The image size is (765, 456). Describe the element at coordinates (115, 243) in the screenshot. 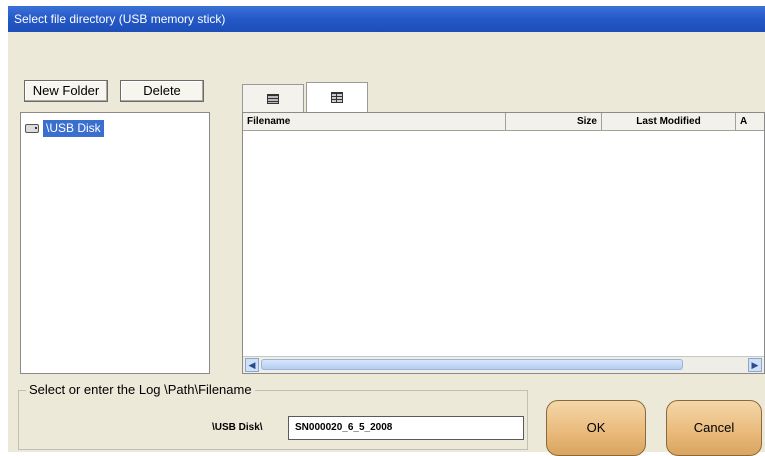

I see `folder-tree: \USB Disk` at that location.